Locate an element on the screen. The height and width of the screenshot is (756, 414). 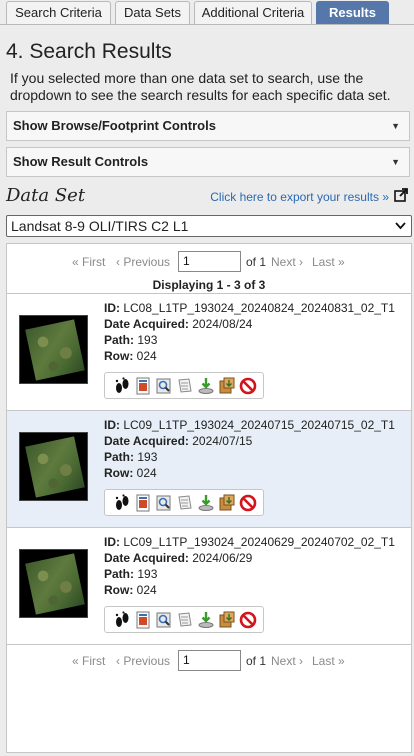
data-set-dropdown: Landsat 8-9 OLI/TIRS C2 L1 is located at coordinates (209, 226).